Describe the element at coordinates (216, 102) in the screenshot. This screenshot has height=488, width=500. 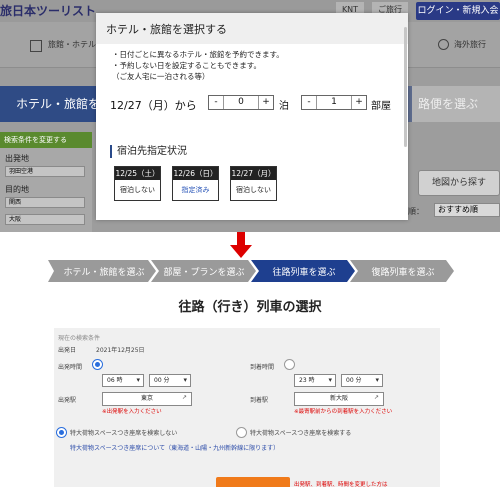
I see `nights-minus-button: -` at that location.